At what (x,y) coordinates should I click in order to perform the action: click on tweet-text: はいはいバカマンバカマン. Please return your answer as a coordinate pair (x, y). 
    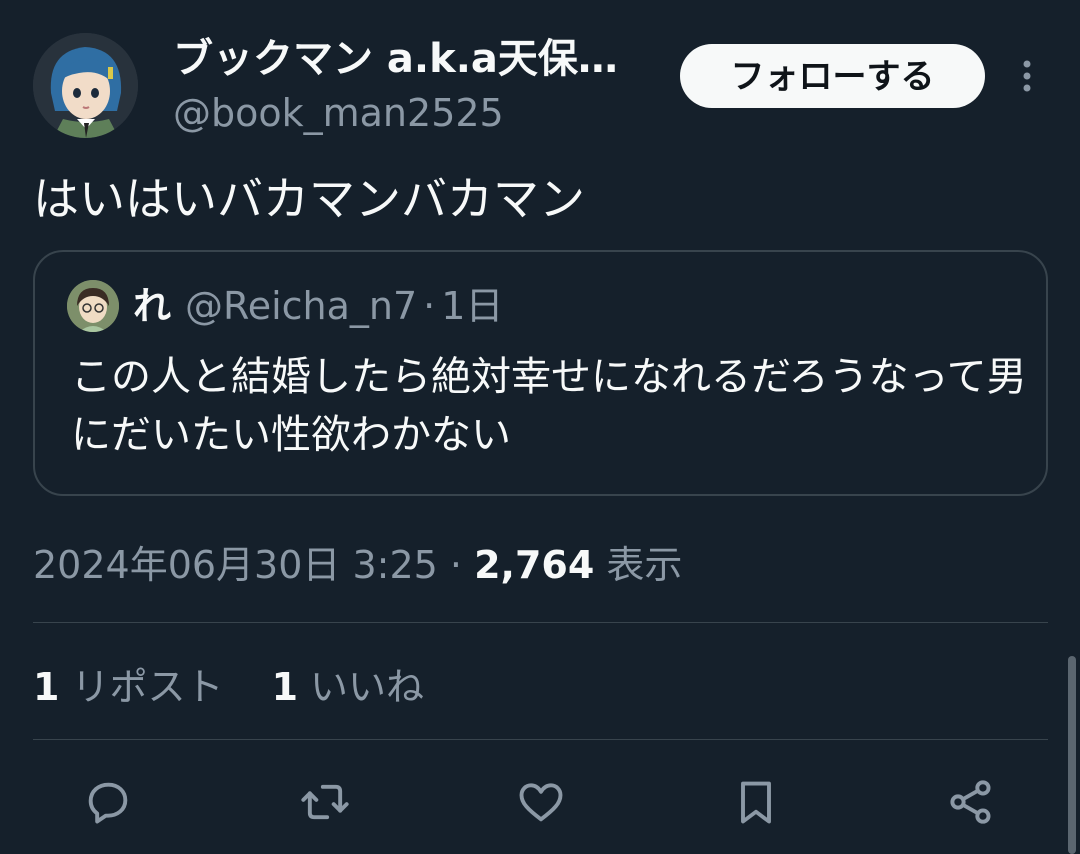
    Looking at the image, I should click on (309, 199).